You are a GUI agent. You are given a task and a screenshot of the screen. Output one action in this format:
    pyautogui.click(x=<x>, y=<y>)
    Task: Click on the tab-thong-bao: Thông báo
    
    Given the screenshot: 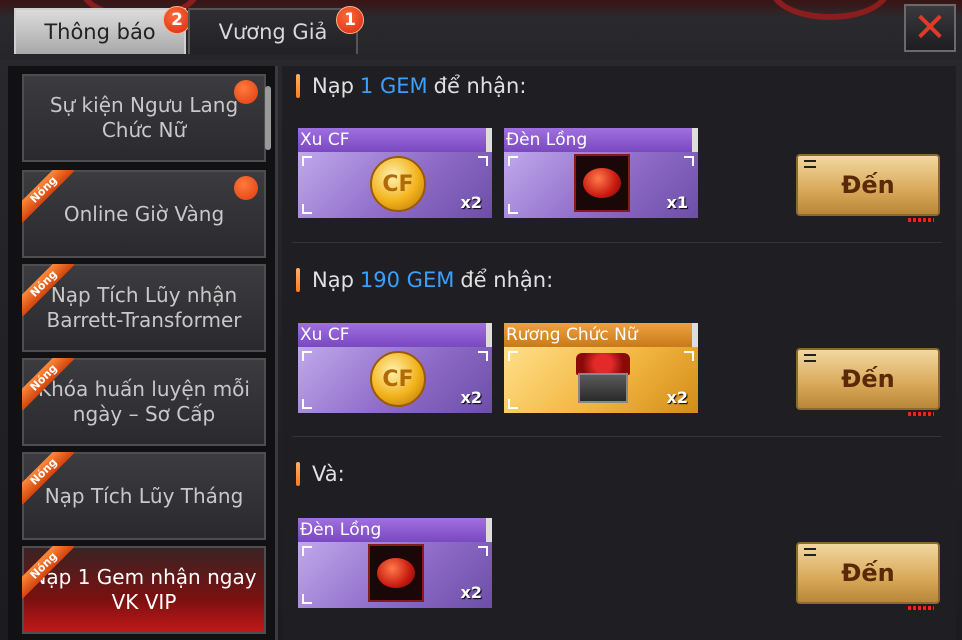 What is the action you would take?
    pyautogui.click(x=100, y=31)
    